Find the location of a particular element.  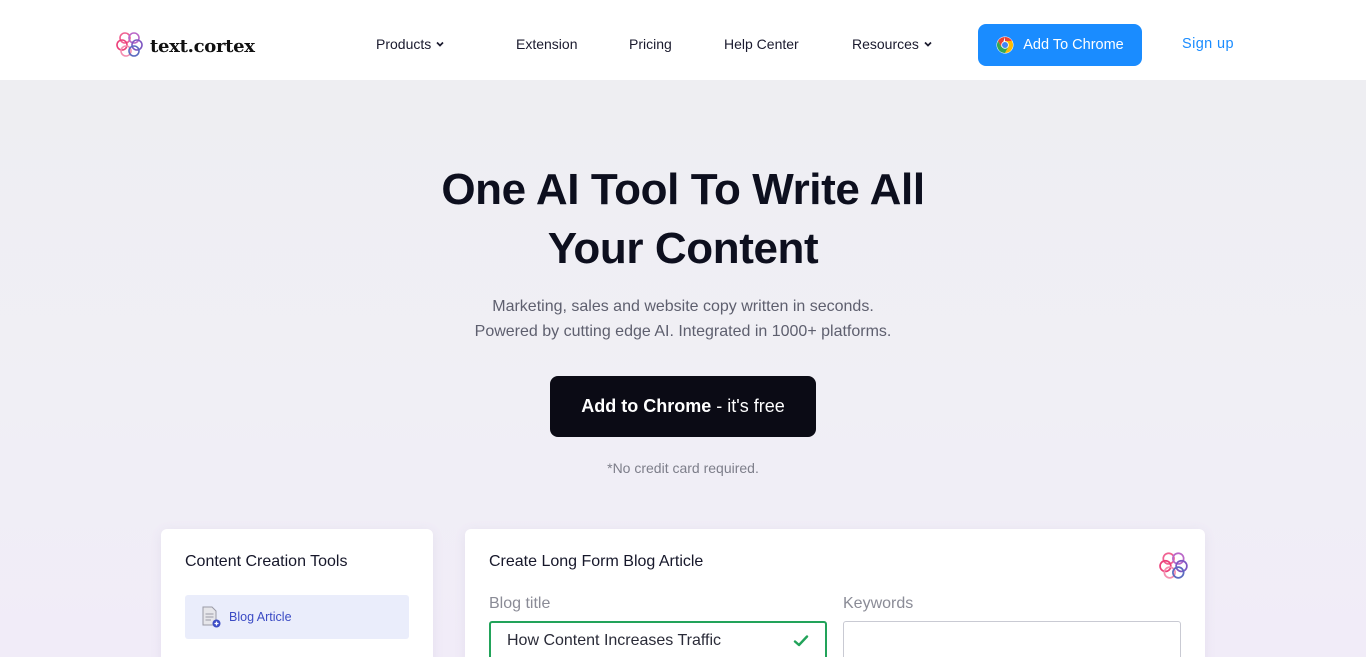

logo-text: text.cortex is located at coordinates (202, 46).